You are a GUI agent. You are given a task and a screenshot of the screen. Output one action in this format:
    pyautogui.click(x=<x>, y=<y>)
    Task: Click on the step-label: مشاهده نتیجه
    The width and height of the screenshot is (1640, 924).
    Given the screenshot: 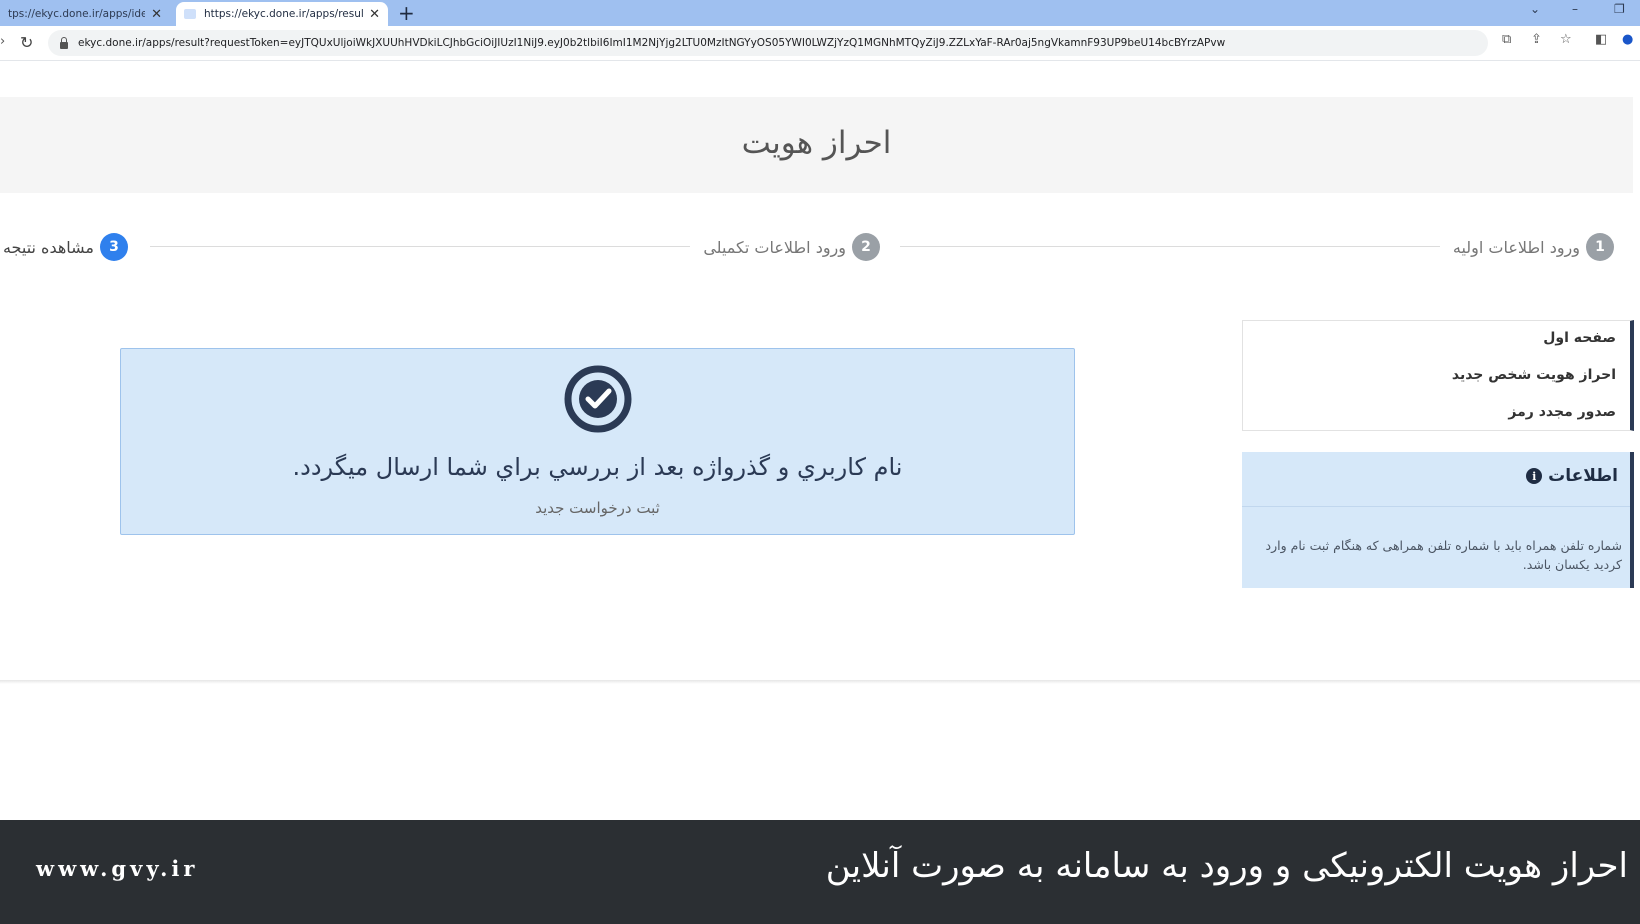 What is the action you would take?
    pyautogui.click(x=48, y=247)
    